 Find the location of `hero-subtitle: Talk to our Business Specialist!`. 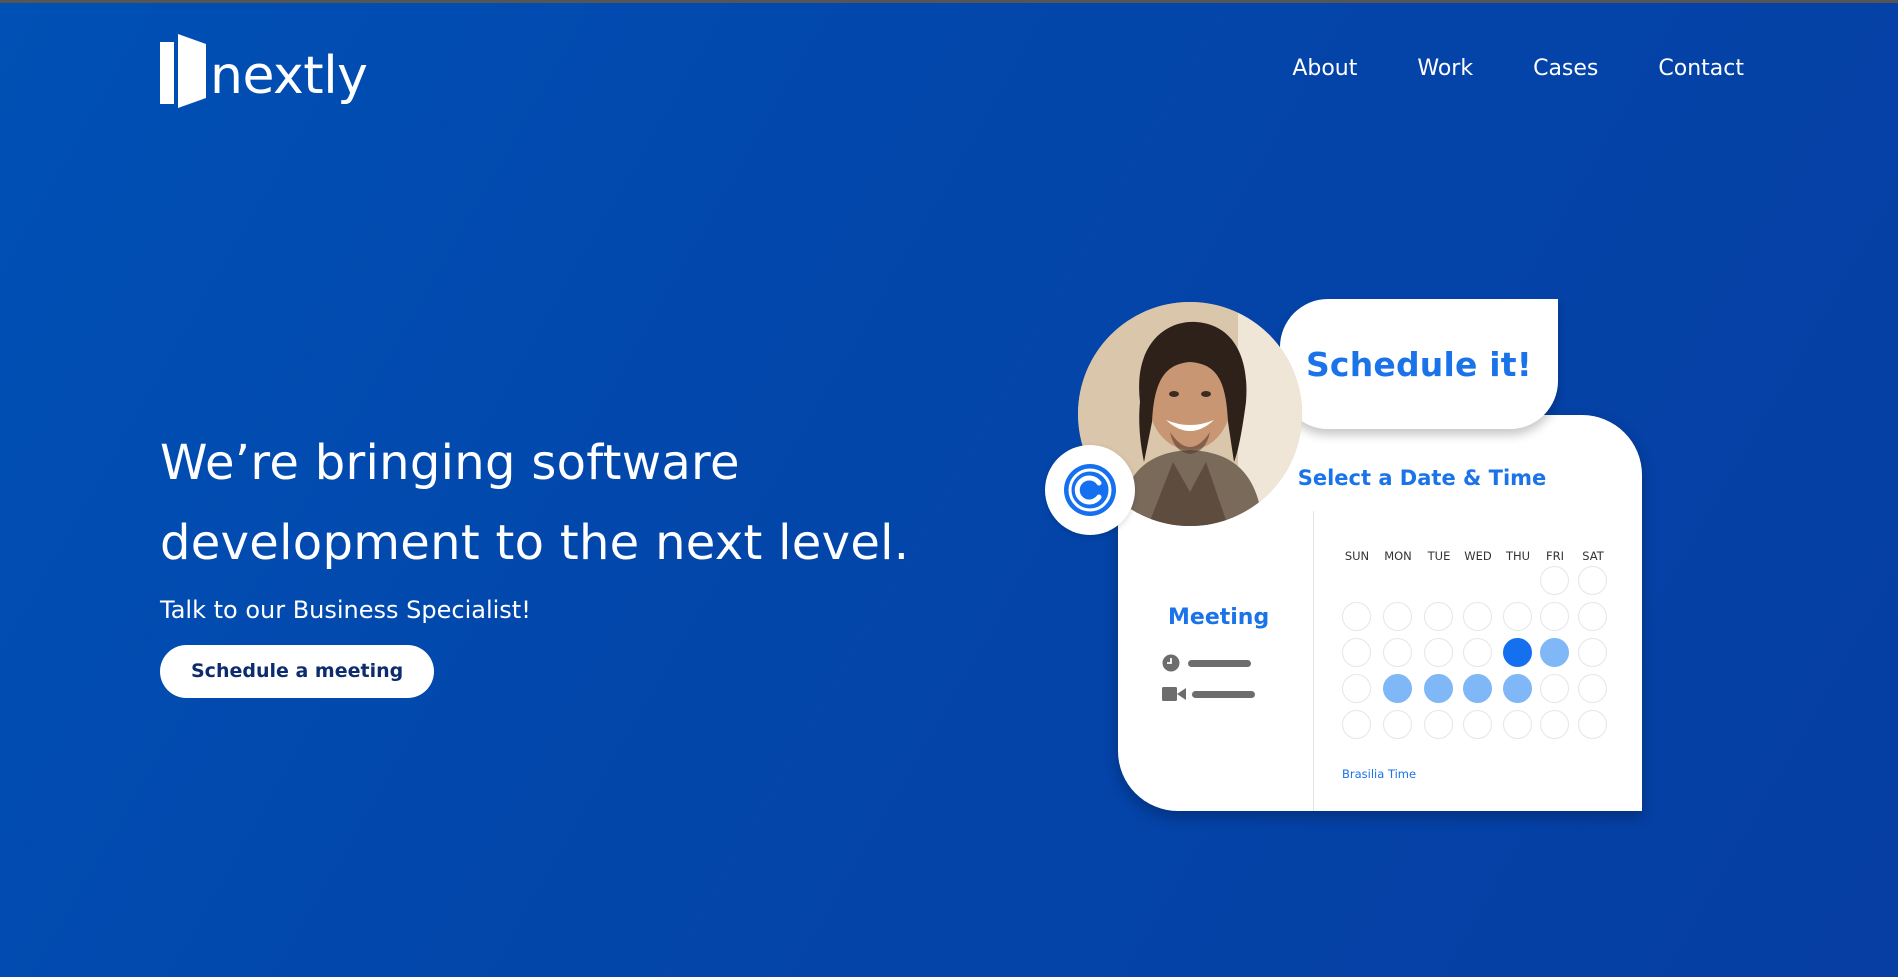

hero-subtitle: Talk to our Business Specialist! is located at coordinates (345, 610).